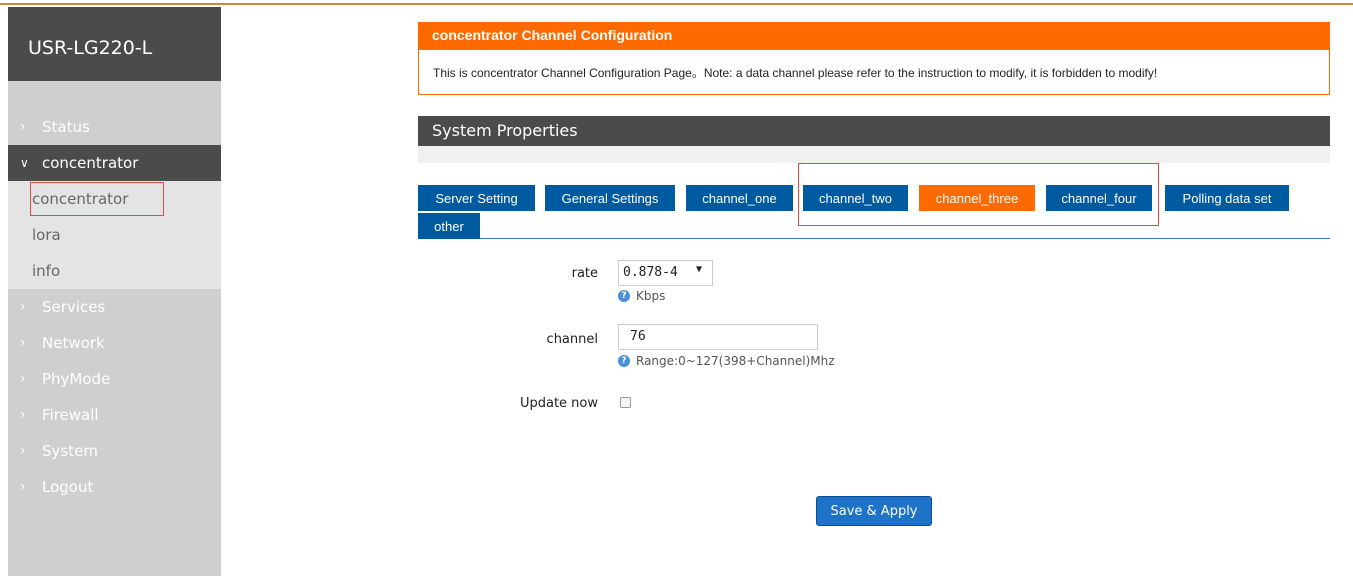 The width and height of the screenshot is (1353, 576). I want to click on sidebar-item-network: › Network, so click(114, 343).